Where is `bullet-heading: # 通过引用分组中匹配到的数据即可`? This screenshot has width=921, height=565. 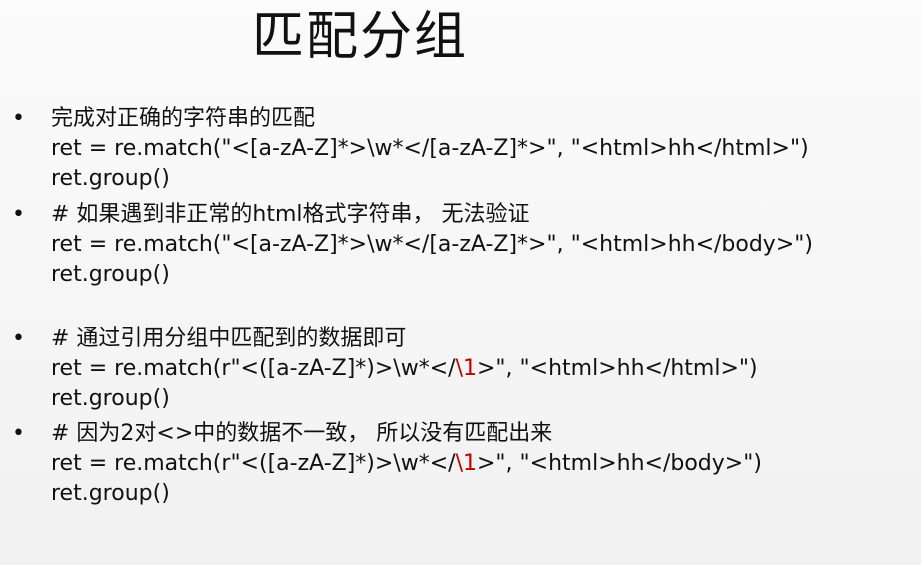
bullet-heading: # 通过引用分组中匹配到的数据即可 is located at coordinates (229, 338).